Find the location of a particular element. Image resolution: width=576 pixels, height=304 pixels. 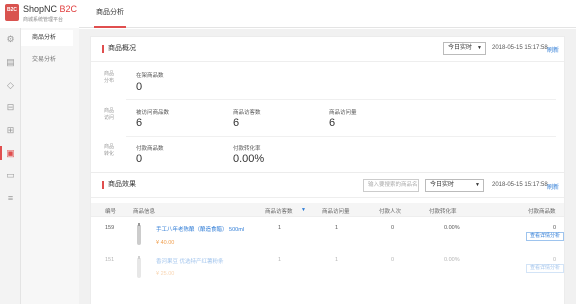

effect-title: 商品效果 is located at coordinates (119, 185).